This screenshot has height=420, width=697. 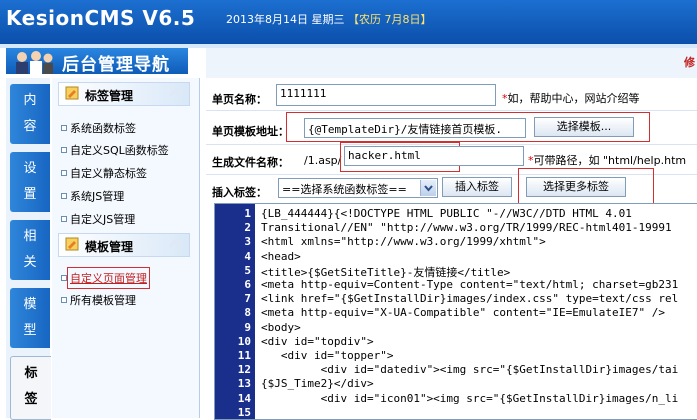 I want to click on vertical-tabs: 内容 设置 相关 模型 标签, so click(x=28, y=249).